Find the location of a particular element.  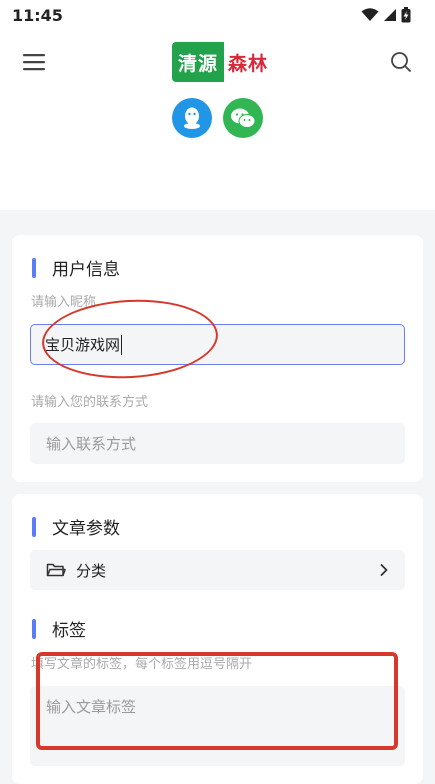

text-cursor is located at coordinates (122, 344).